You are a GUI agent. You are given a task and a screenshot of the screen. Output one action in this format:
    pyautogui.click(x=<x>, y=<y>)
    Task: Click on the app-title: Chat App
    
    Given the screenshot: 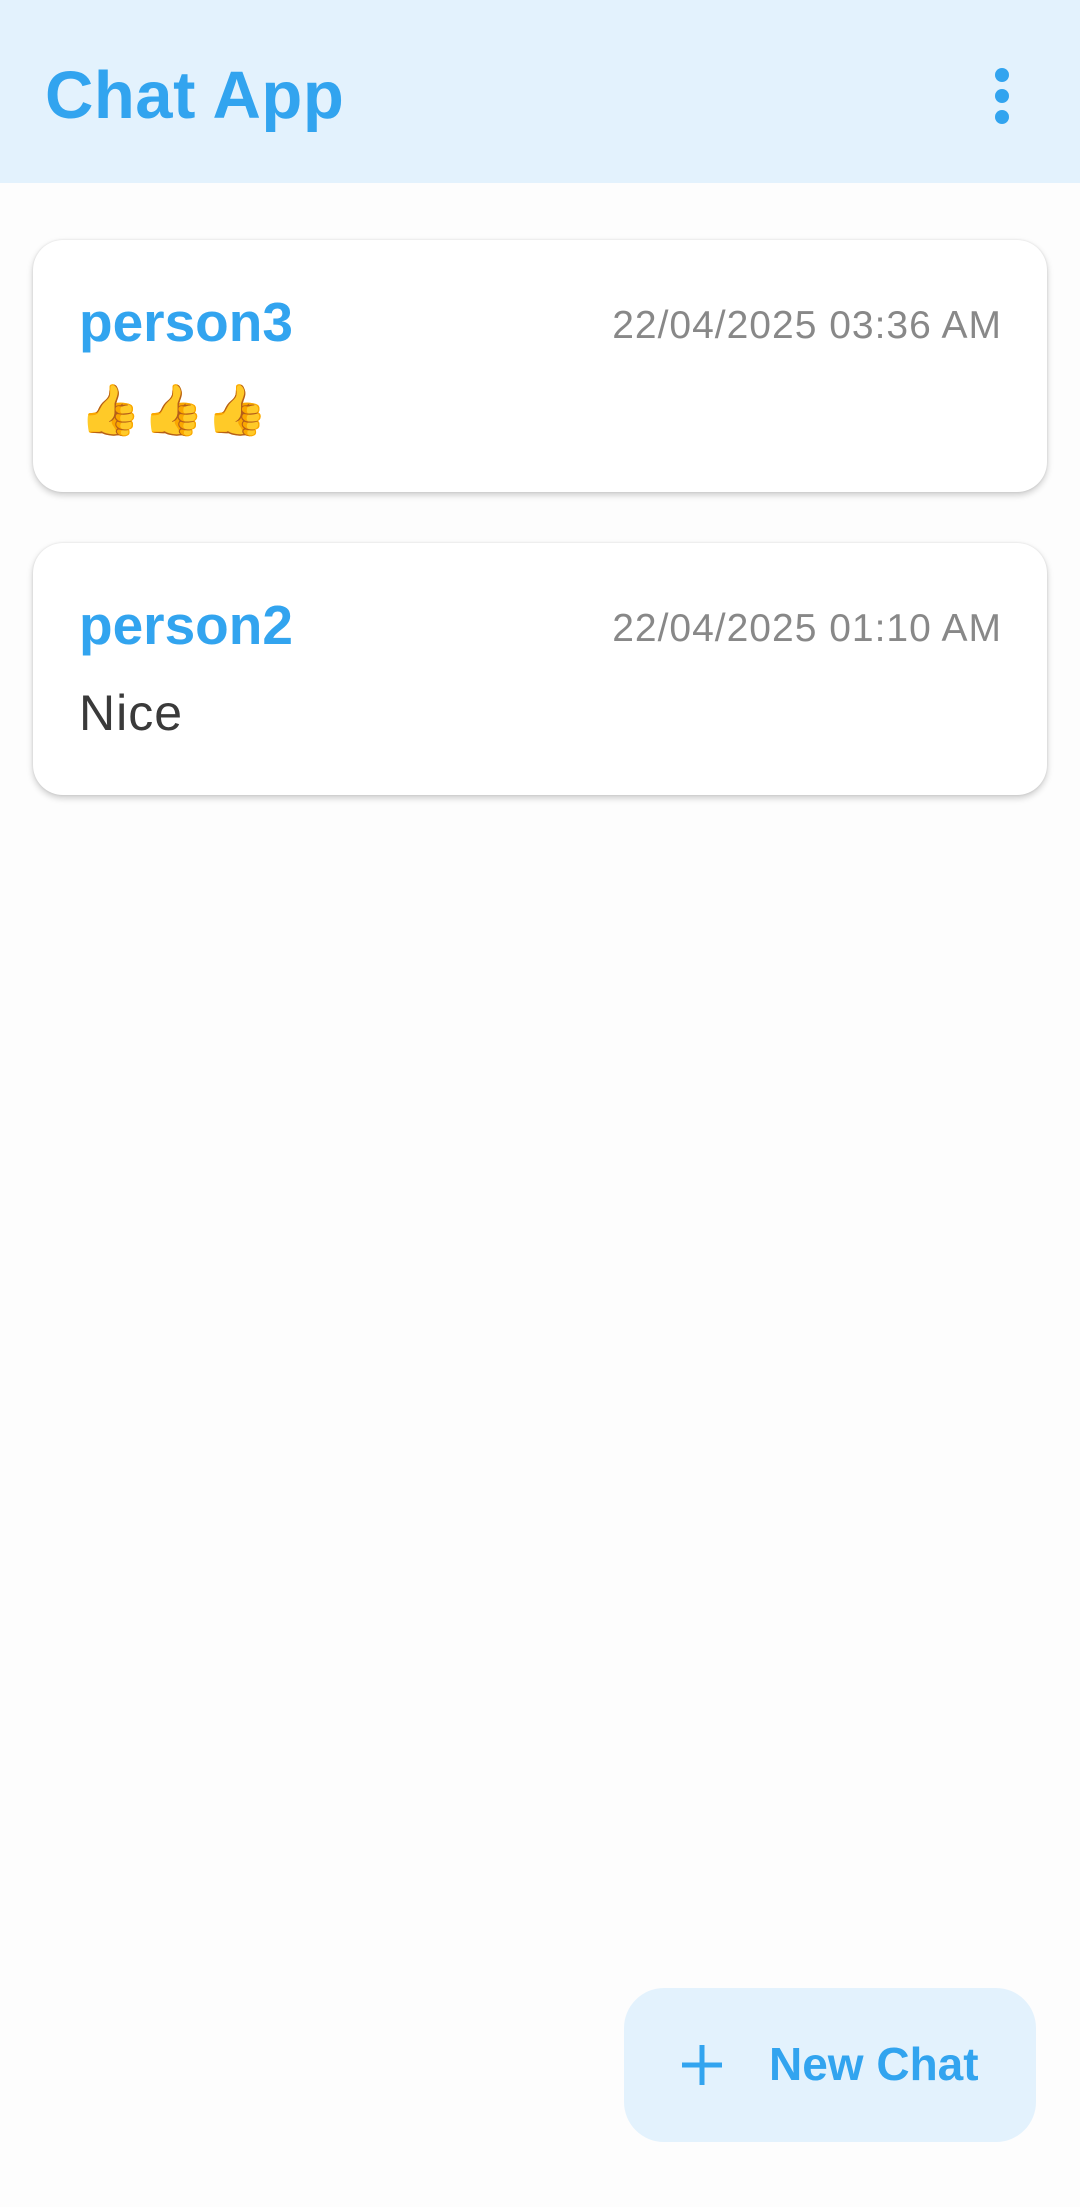 What is the action you would take?
    pyautogui.click(x=195, y=95)
    